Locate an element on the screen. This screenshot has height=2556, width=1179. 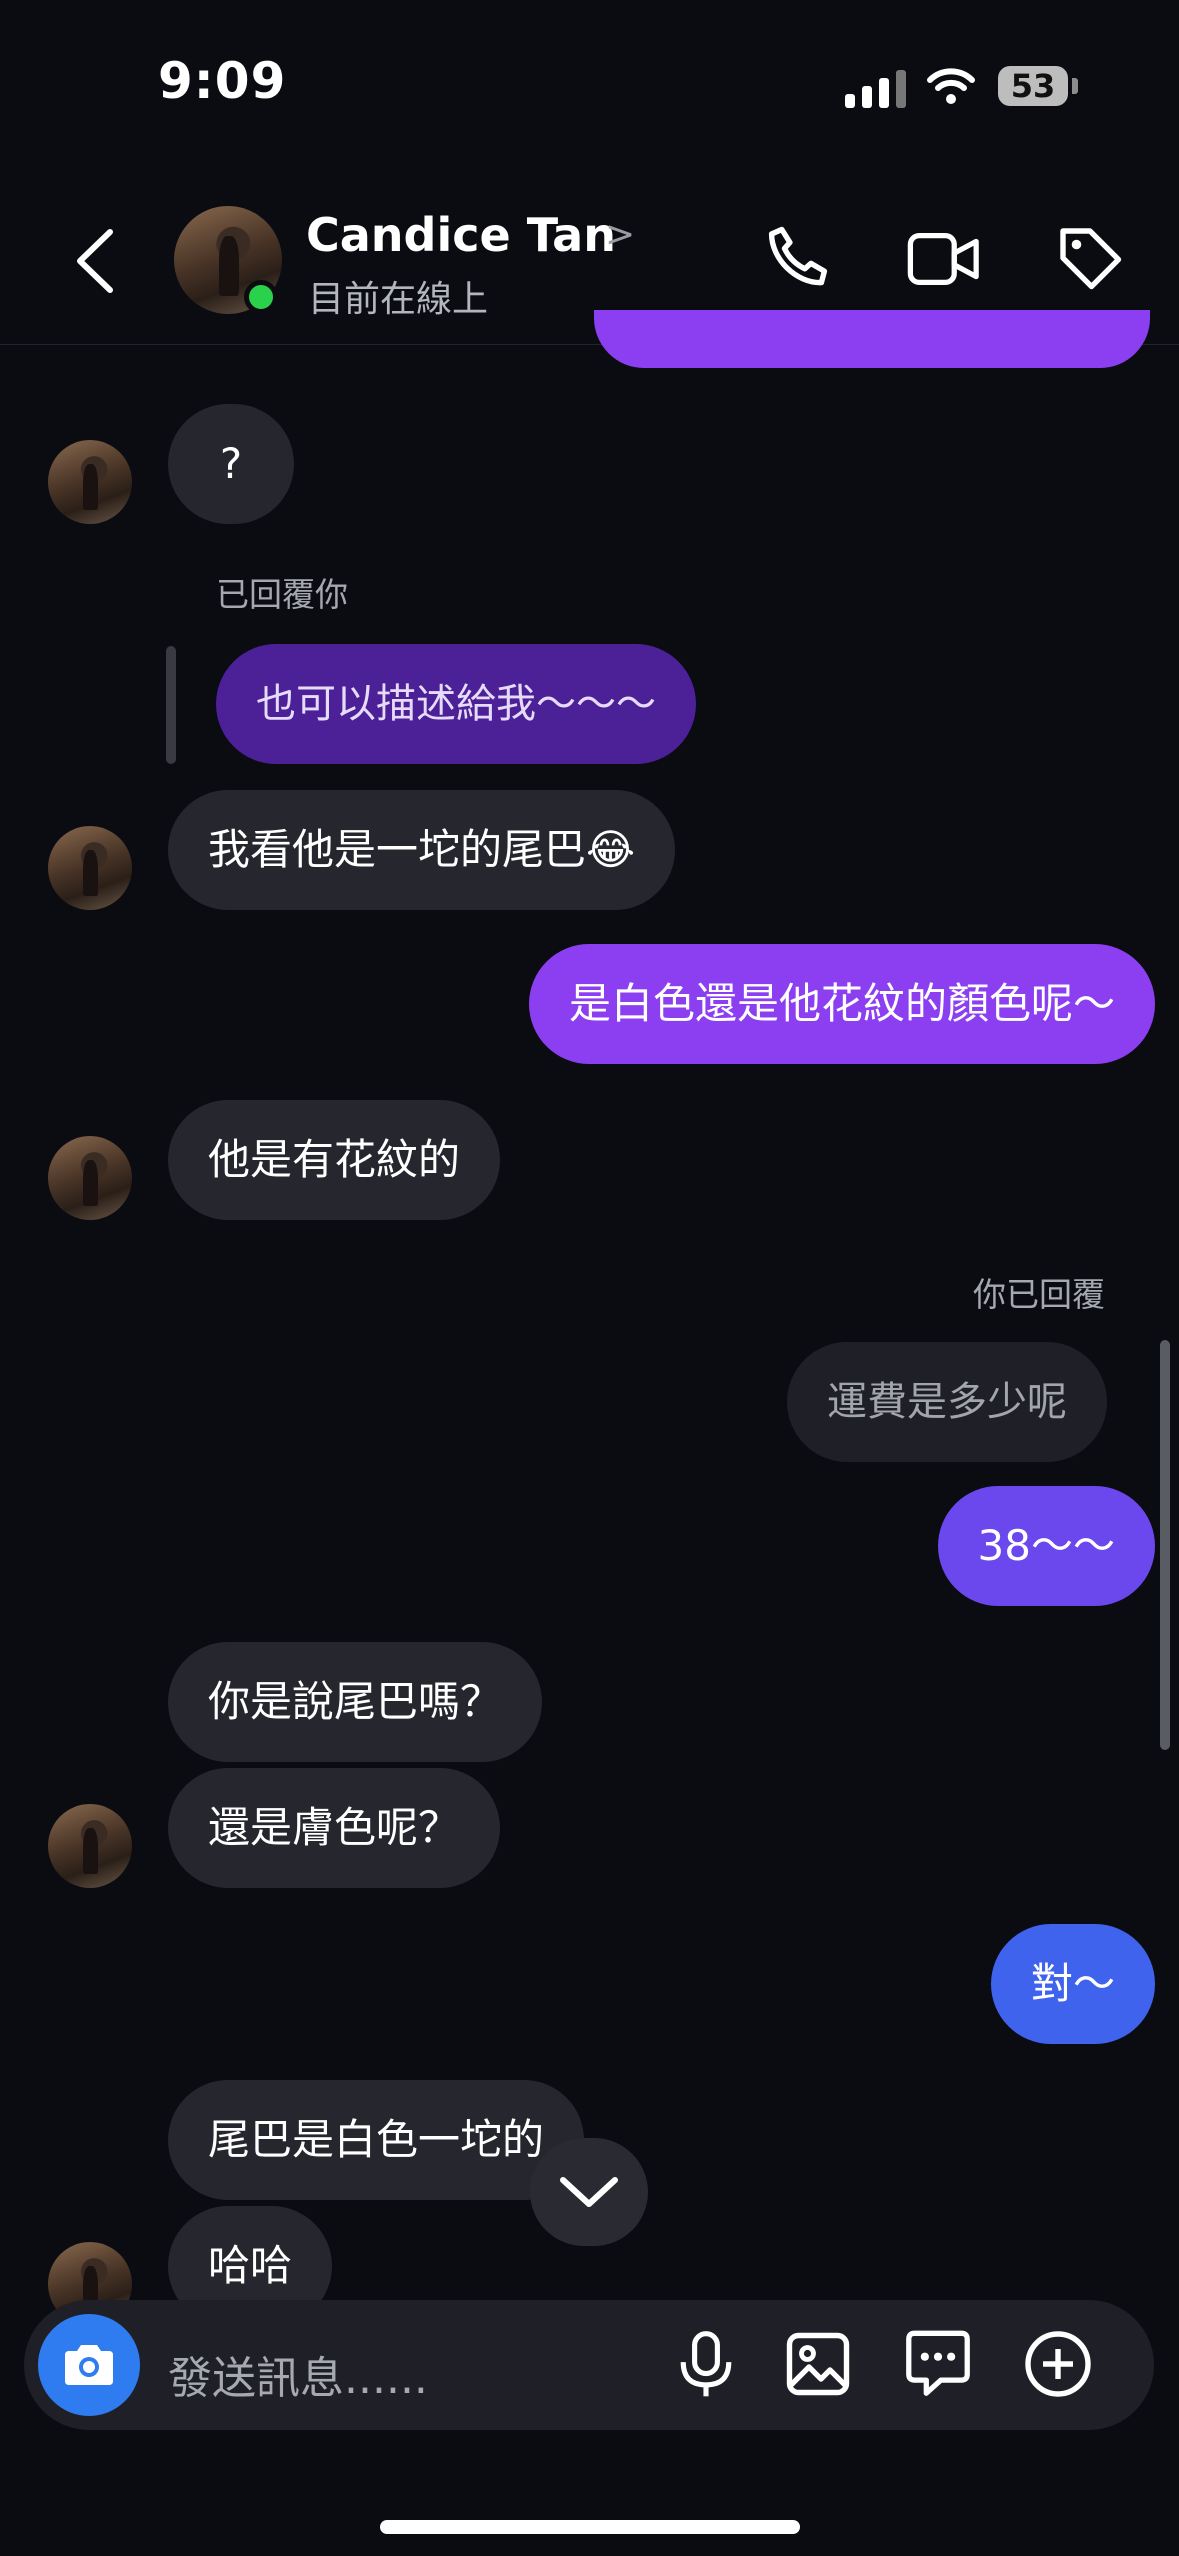
gallery-icon is located at coordinates (818, 2364).